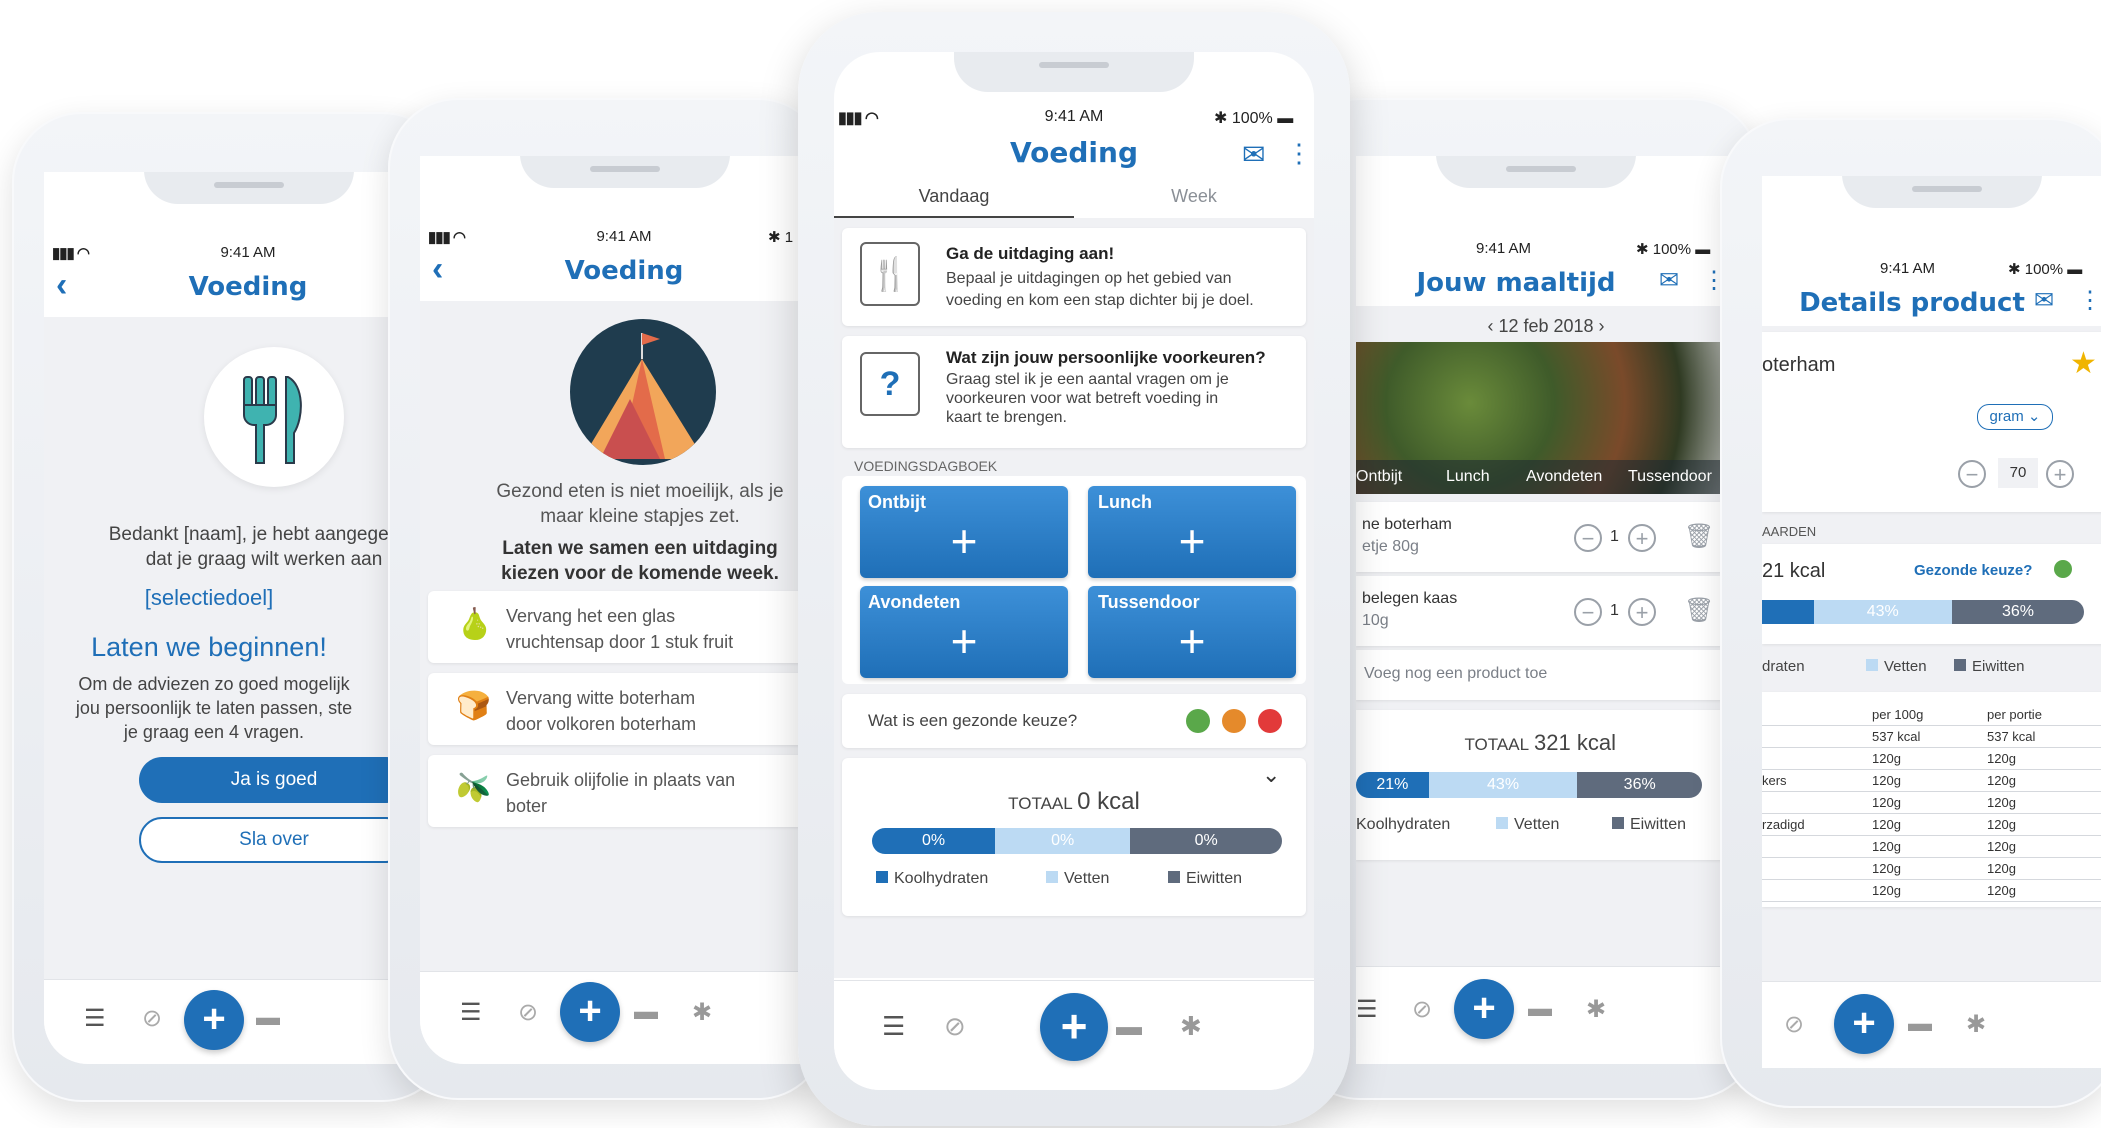 The image size is (2101, 1128). I want to click on meal-tile-snack: Tussendoor +, so click(1192, 632).